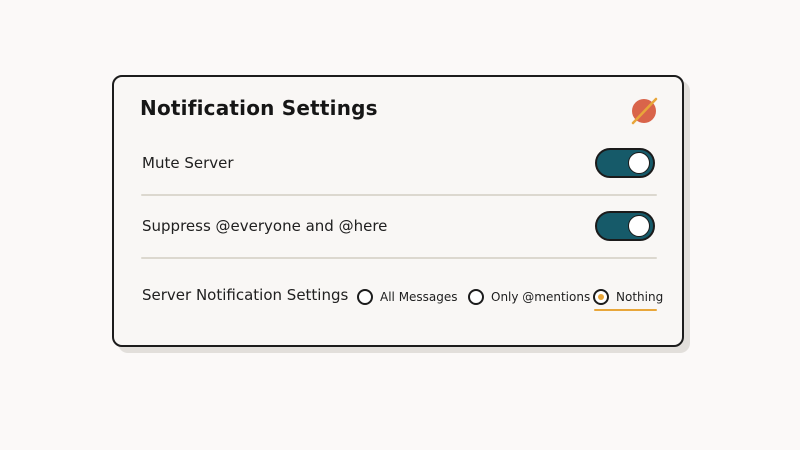  What do you see at coordinates (265, 226) in the screenshot?
I see `suppress-everyone-label: Suppress @everyone and @here` at bounding box center [265, 226].